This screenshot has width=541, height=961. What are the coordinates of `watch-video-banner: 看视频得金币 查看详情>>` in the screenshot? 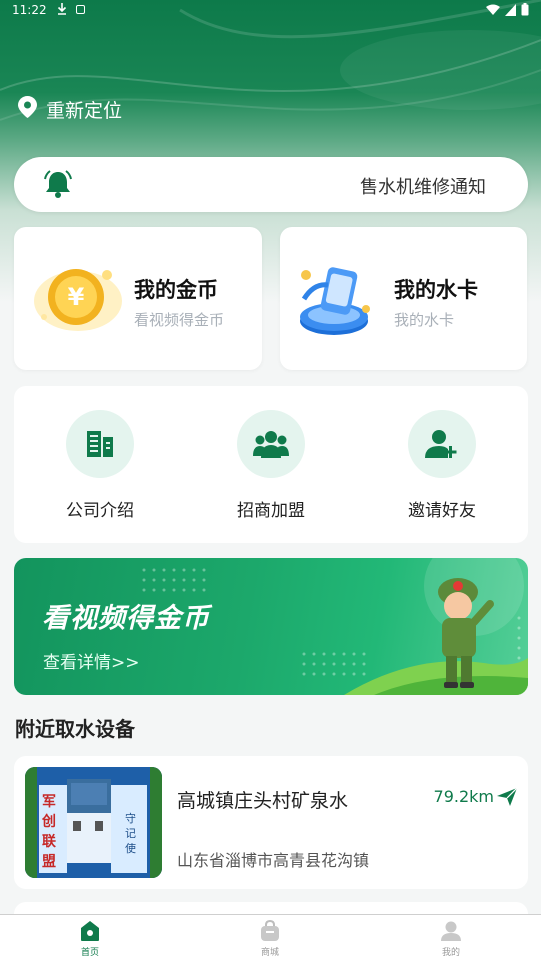 It's located at (271, 626).